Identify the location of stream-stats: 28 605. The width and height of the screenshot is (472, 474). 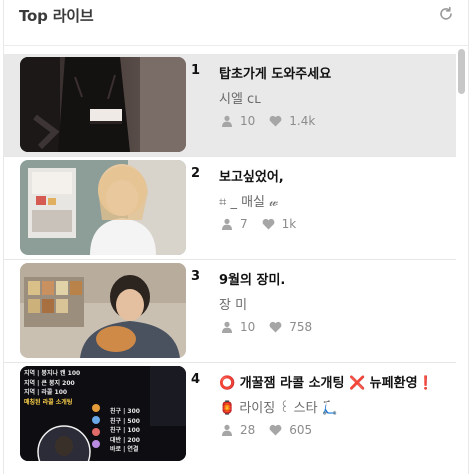
(273, 430).